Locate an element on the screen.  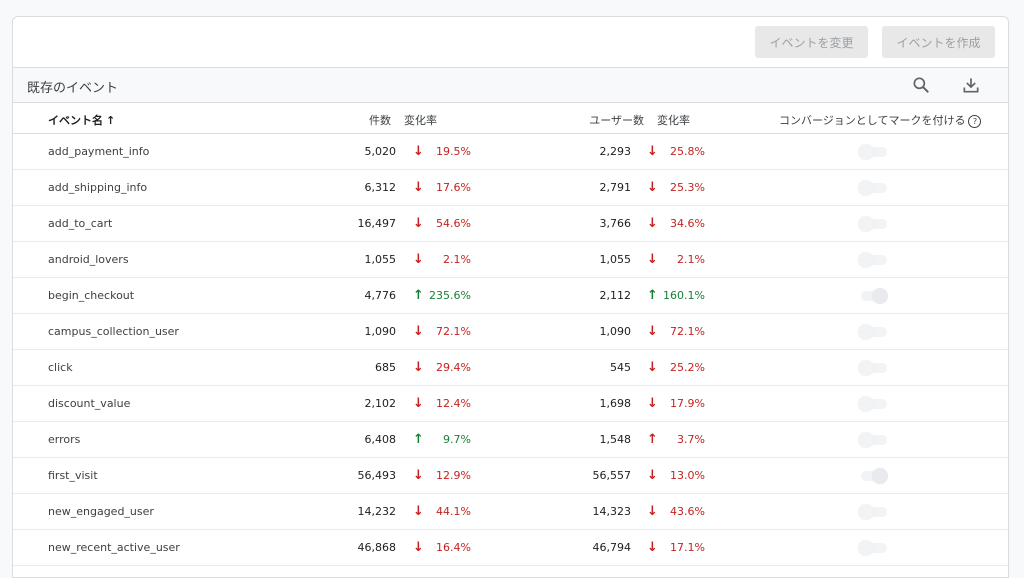
user-count: 545 is located at coordinates (620, 367).